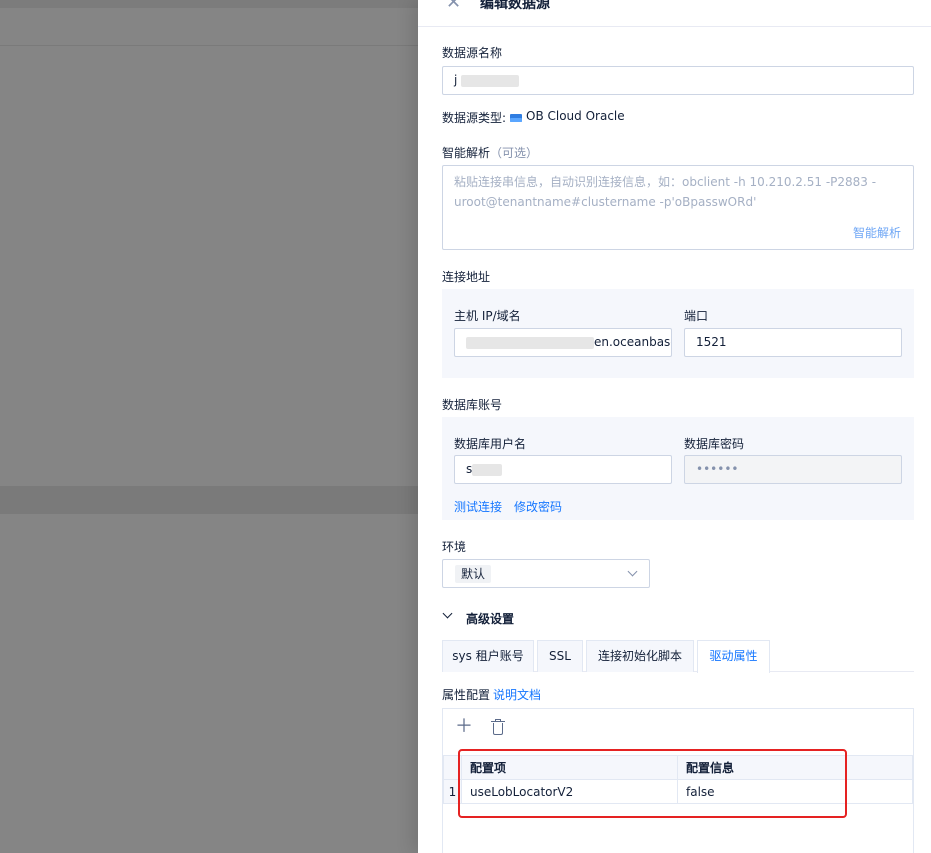 The height and width of the screenshot is (853, 931). Describe the element at coordinates (453, 6) in the screenshot. I see `close-icon: ✕` at that location.